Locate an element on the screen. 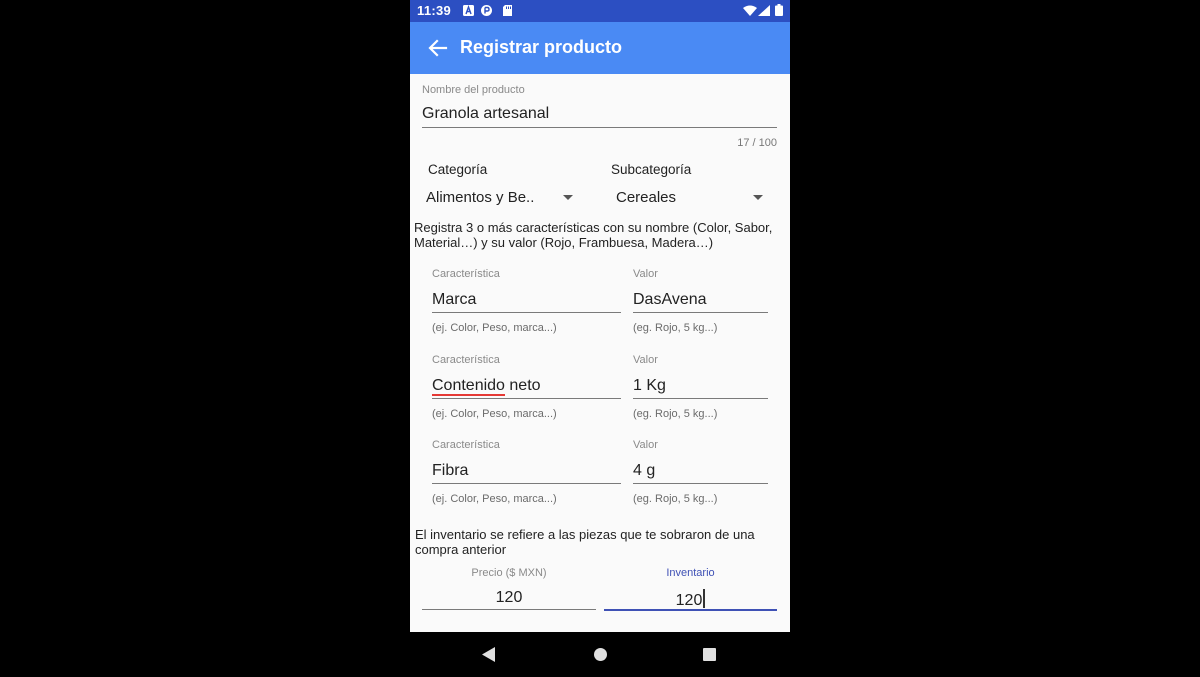  product-name-underline is located at coordinates (599, 127).